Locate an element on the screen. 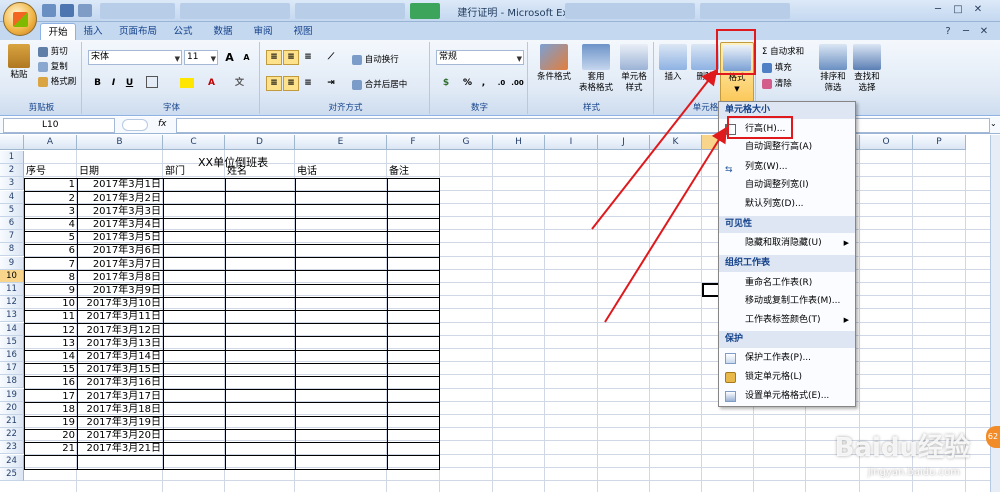 This screenshot has height=492, width=1000. arrow-to-row-height is located at coordinates (666, 224).